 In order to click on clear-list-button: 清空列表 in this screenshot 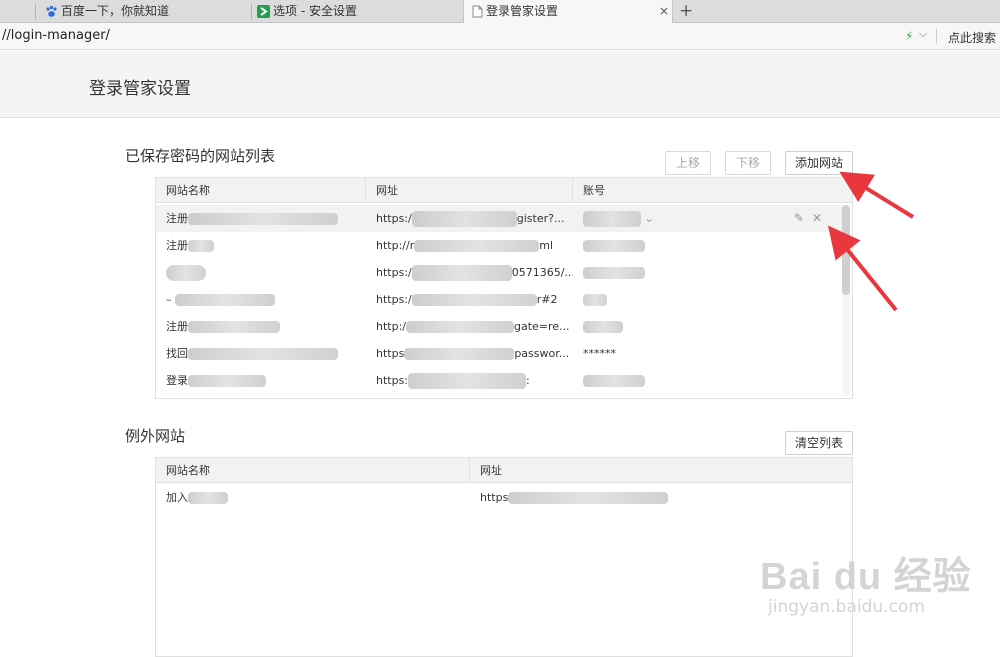, I will do `click(819, 443)`.